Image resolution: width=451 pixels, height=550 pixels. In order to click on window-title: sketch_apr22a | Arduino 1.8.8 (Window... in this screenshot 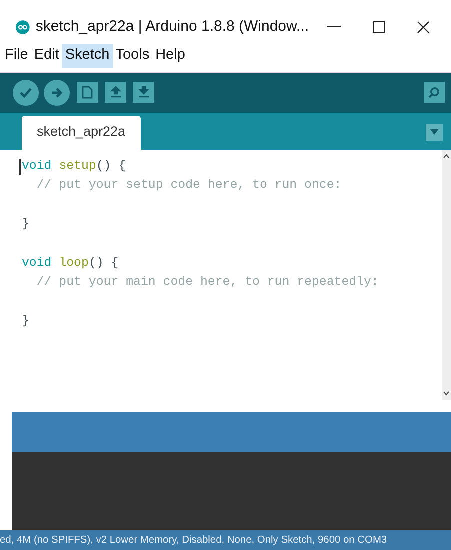, I will do `click(173, 26)`.